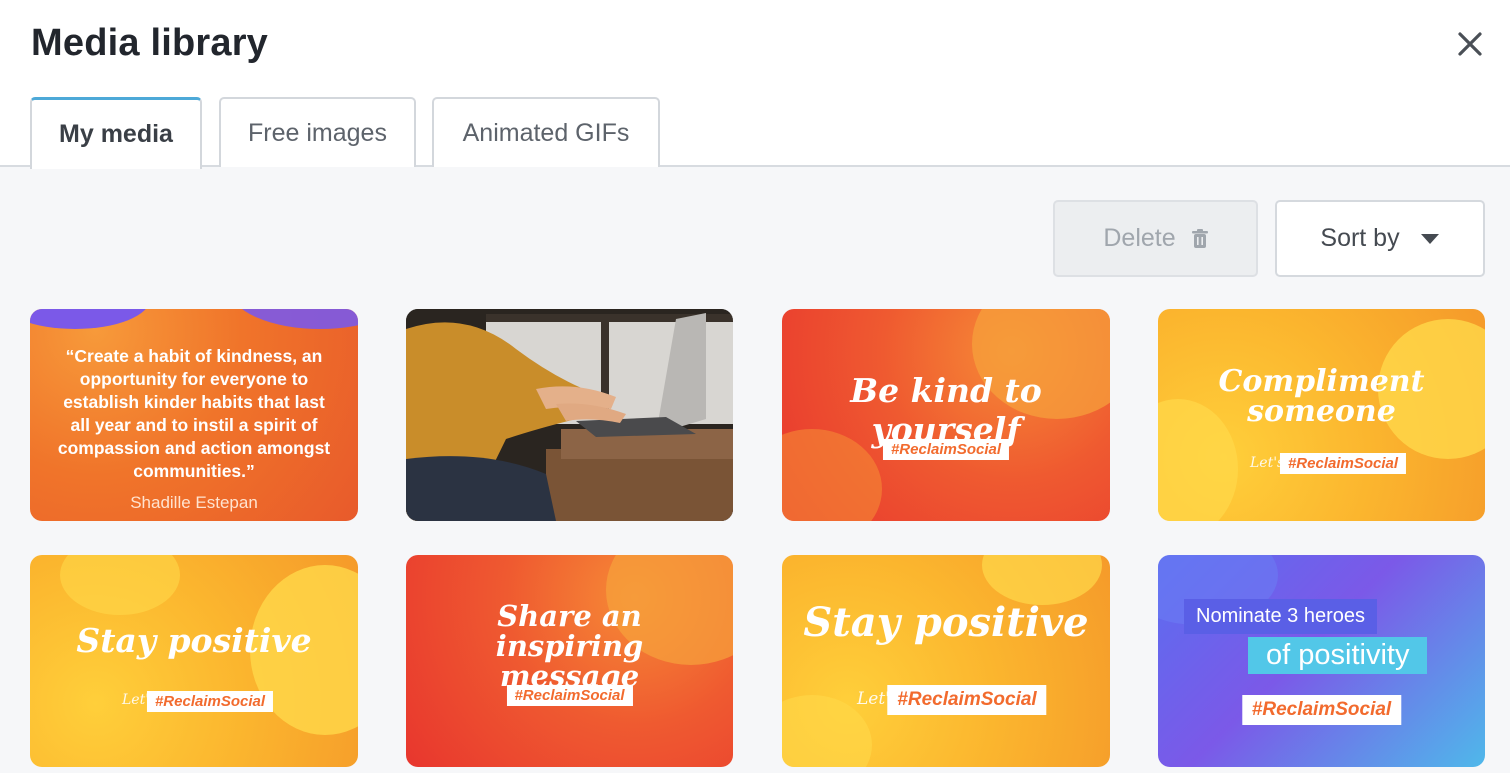  What do you see at coordinates (546, 132) in the screenshot?
I see `tab-animated-gifs: Animated GIFs` at bounding box center [546, 132].